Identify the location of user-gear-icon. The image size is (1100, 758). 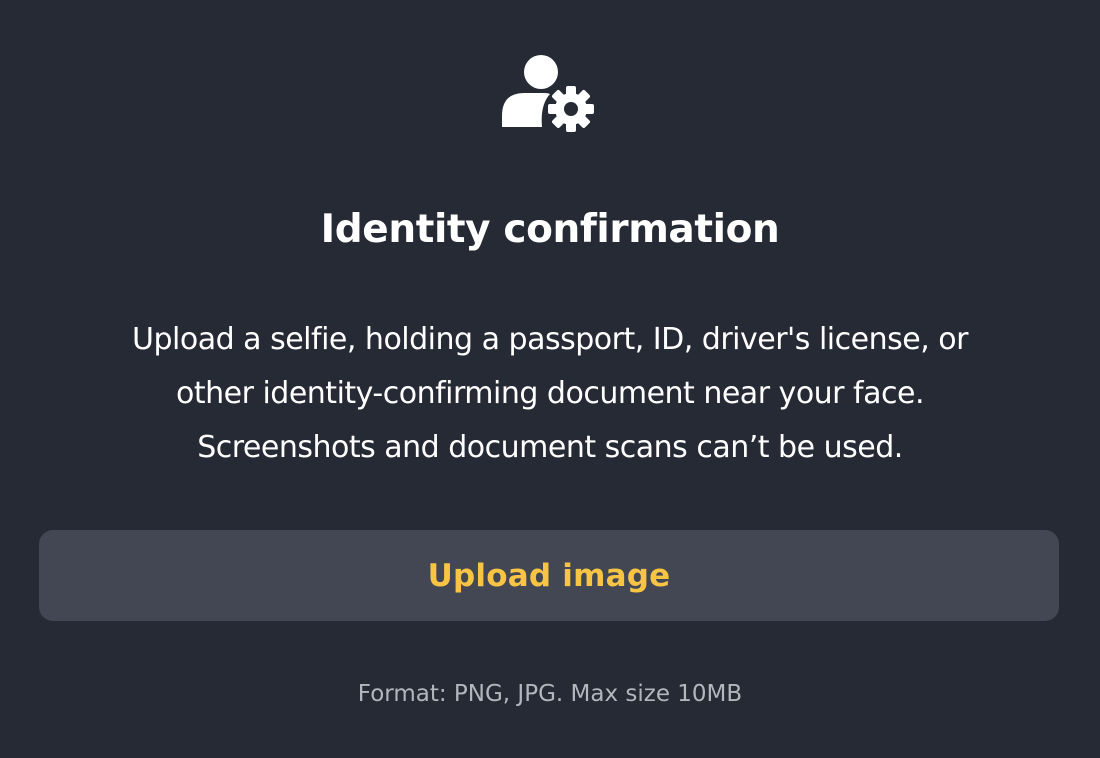
(548, 93).